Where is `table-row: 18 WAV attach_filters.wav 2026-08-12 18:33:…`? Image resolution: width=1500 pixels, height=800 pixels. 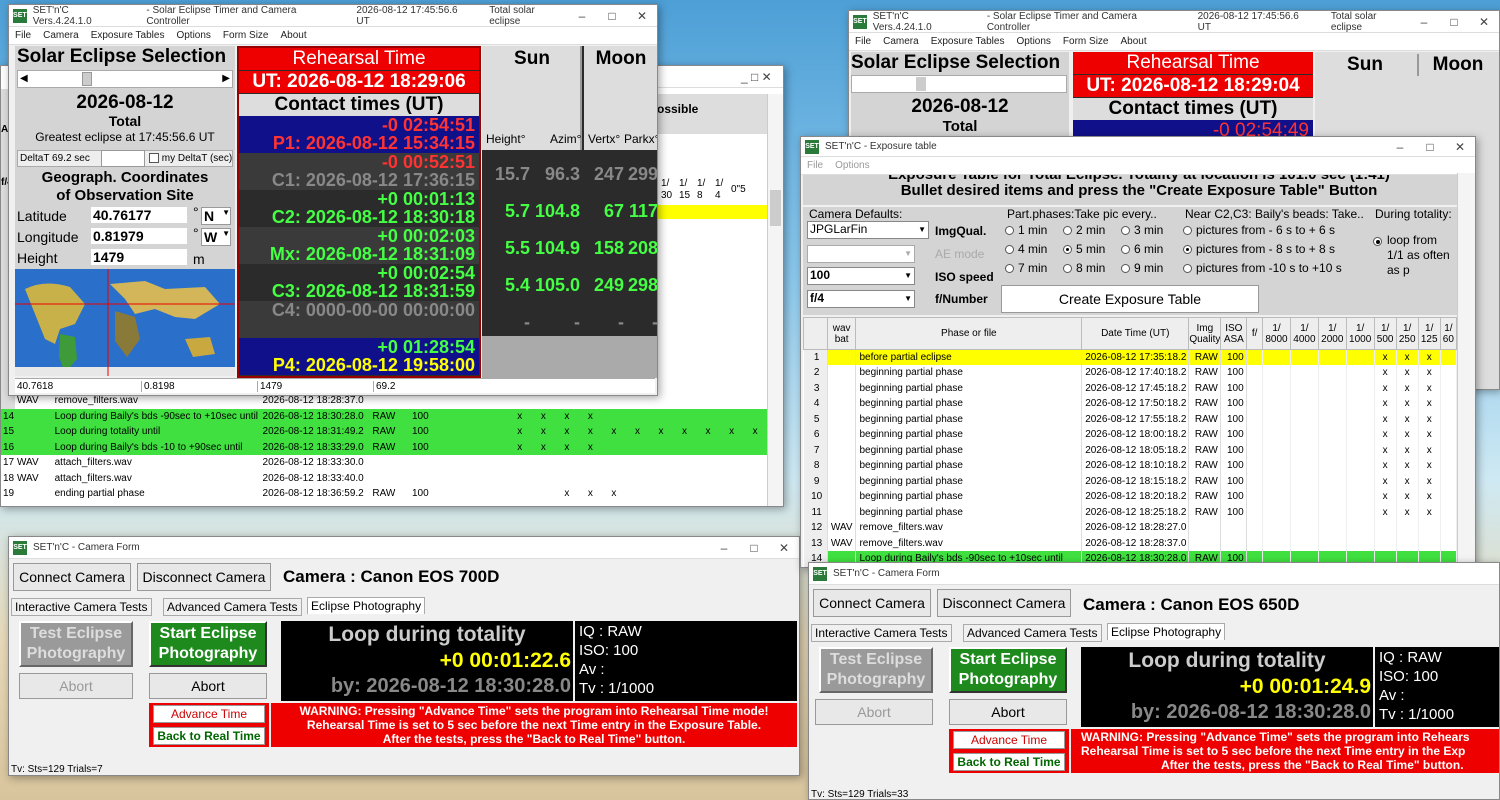 table-row: 18 WAV attach_filters.wav 2026-08-12 18:33:… is located at coordinates (384, 479).